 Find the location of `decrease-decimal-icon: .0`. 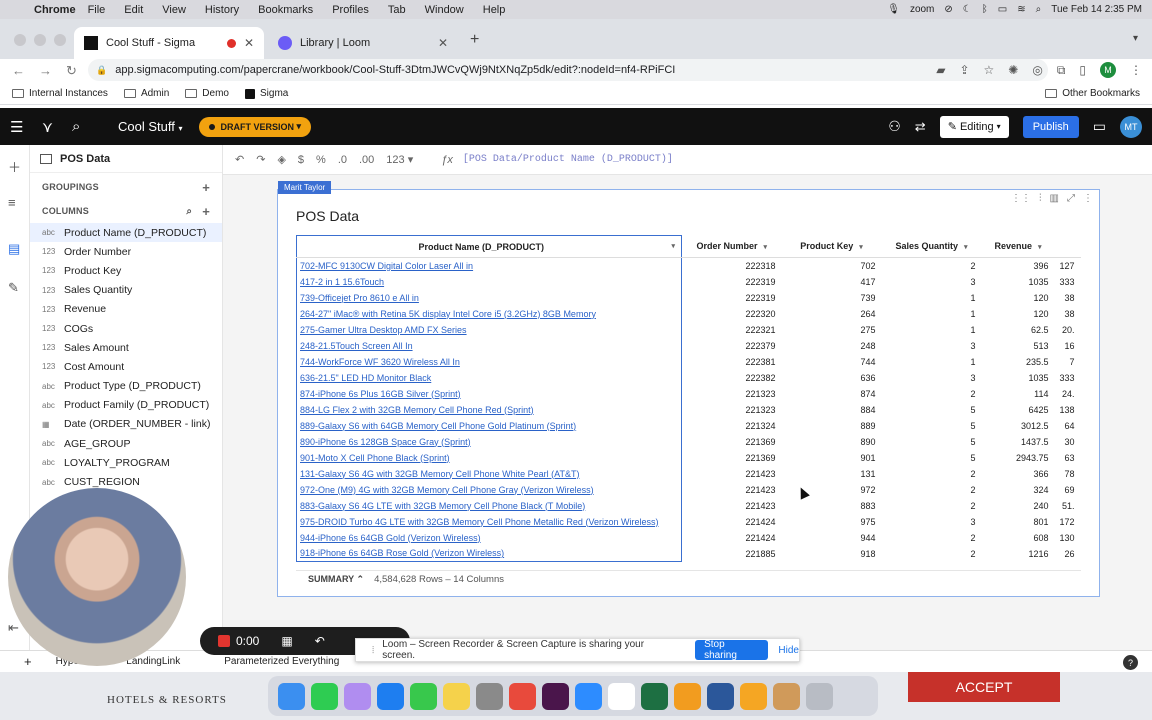

decrease-decimal-icon: .0 is located at coordinates (342, 160).